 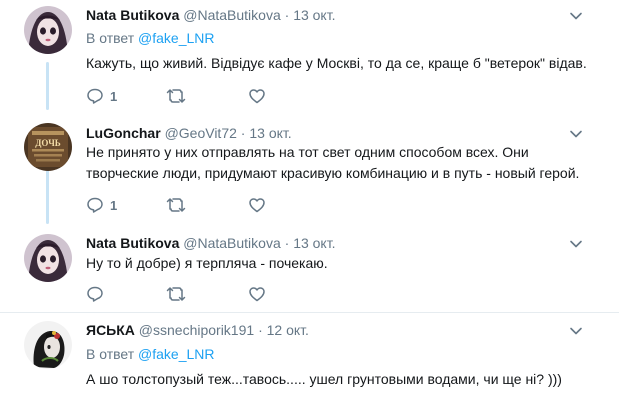 I want to click on display-name: LuGonchar, so click(x=123, y=133).